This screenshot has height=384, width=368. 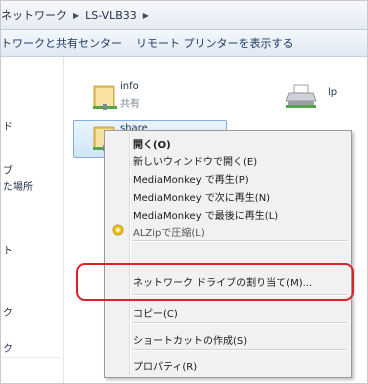 I want to click on folder-type: 共有, so click(x=130, y=104).